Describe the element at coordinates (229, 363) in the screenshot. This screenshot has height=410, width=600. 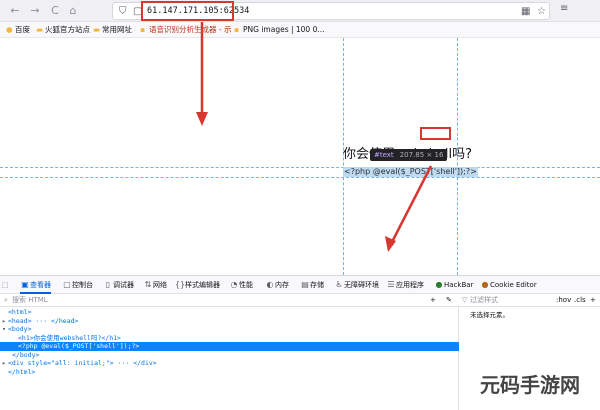
I see `markup-line: ▸ <div style="all: initial;"> ··· </div>` at that location.